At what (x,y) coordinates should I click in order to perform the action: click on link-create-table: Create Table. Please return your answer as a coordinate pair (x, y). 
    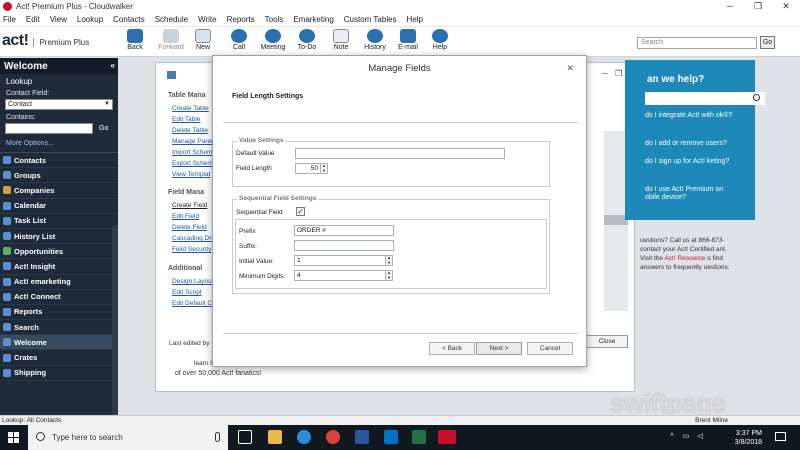
    Looking at the image, I should click on (190, 108).